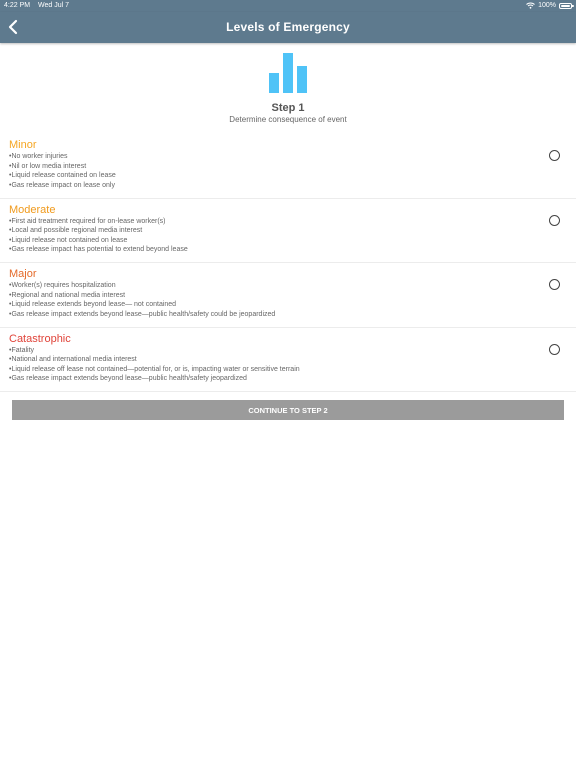 The height and width of the screenshot is (768, 576). Describe the element at coordinates (22, 350) in the screenshot. I see `level-criterion: •Fatality` at that location.